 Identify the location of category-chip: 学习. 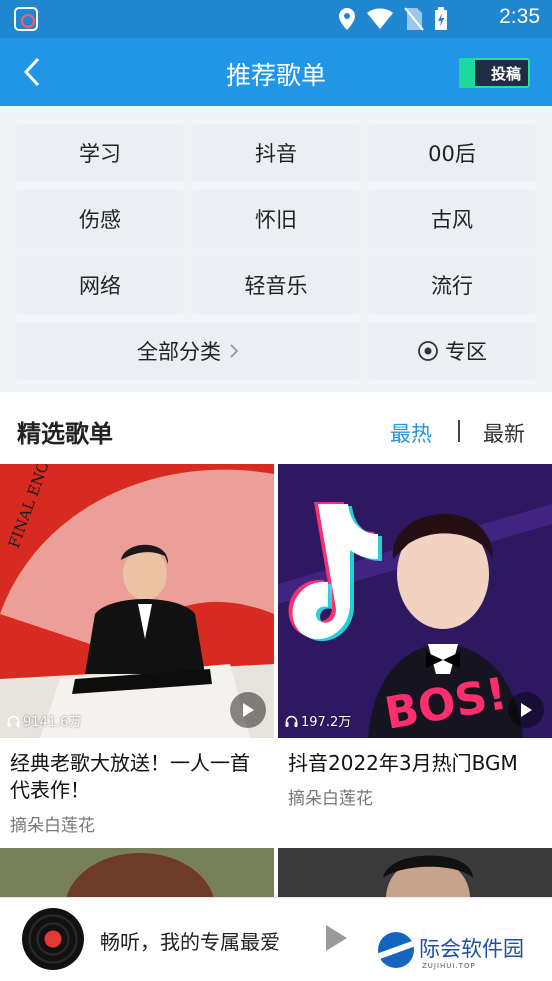
(100, 153).